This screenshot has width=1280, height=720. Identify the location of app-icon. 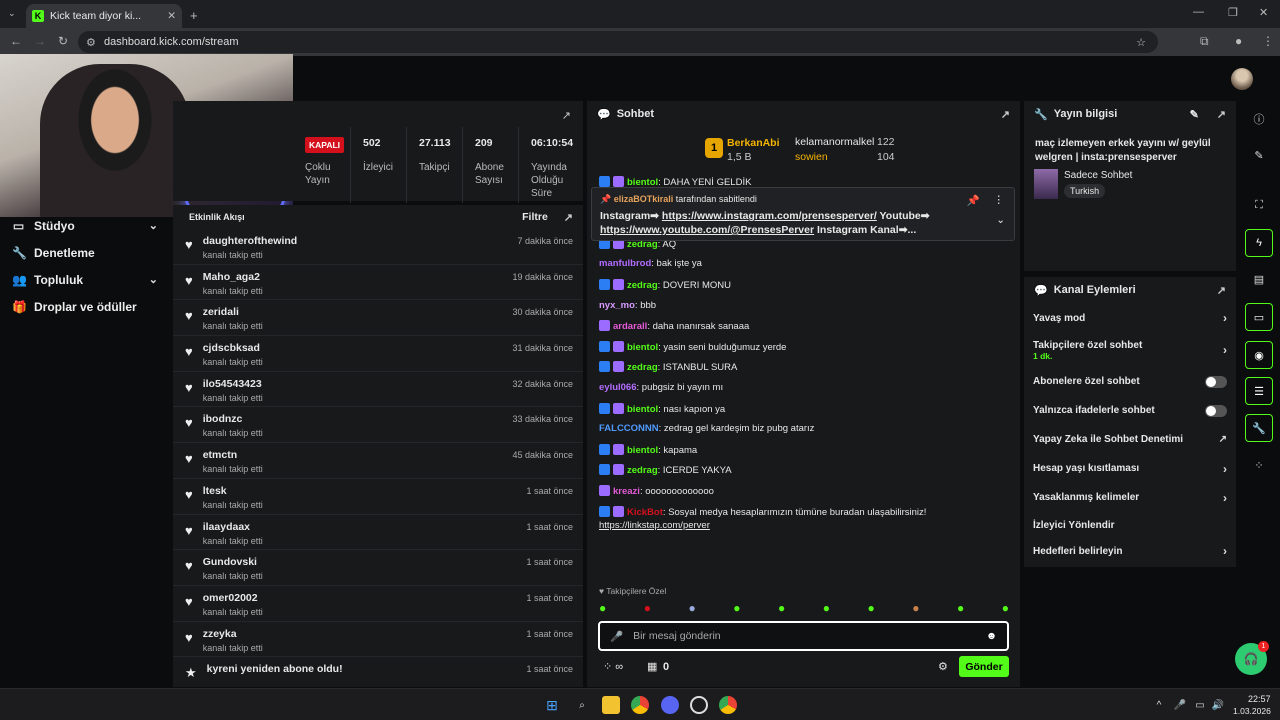
(699, 705).